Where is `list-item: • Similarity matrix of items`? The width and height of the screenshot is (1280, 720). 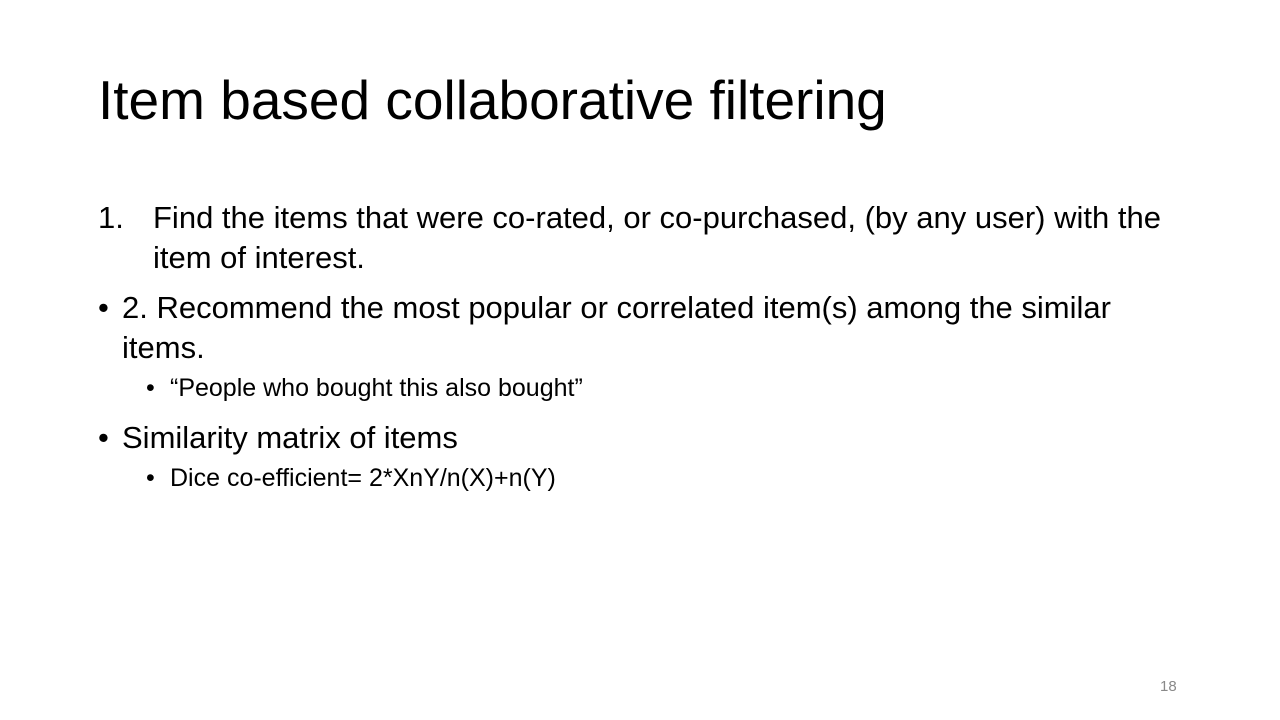 list-item: • Similarity matrix of items is located at coordinates (648, 438).